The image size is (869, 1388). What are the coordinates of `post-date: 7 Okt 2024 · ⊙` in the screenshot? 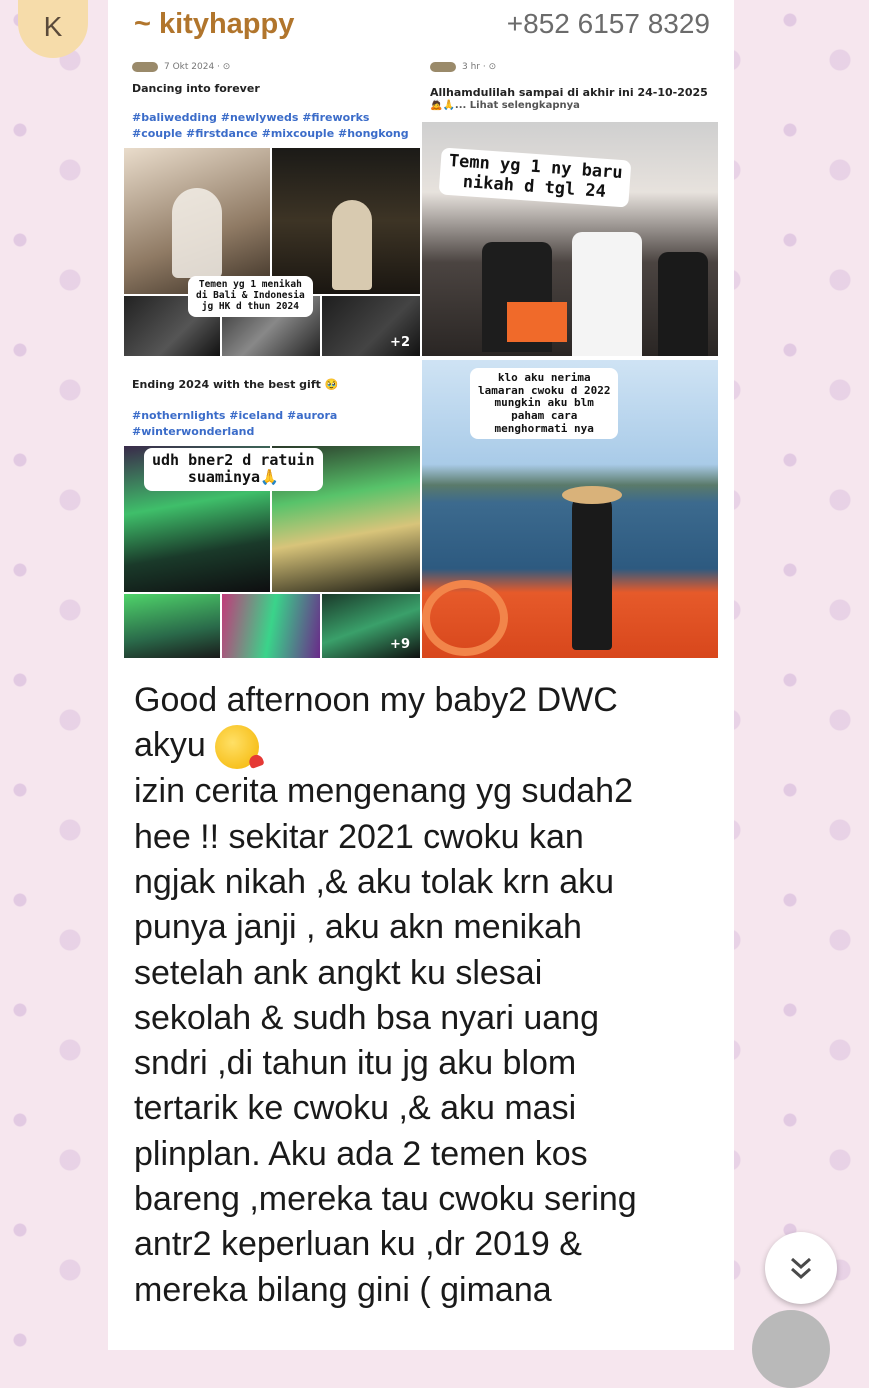 It's located at (197, 67).